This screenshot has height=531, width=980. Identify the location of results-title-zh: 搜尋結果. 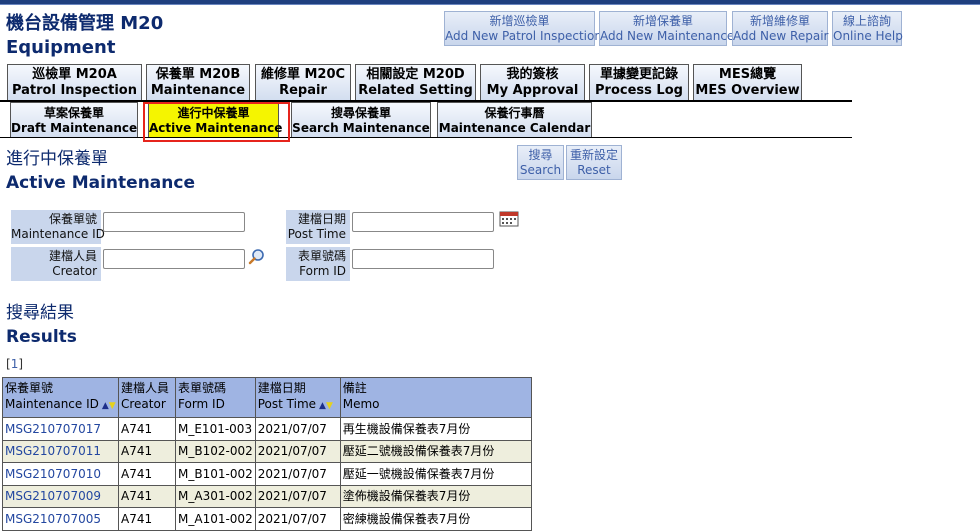
(40, 313).